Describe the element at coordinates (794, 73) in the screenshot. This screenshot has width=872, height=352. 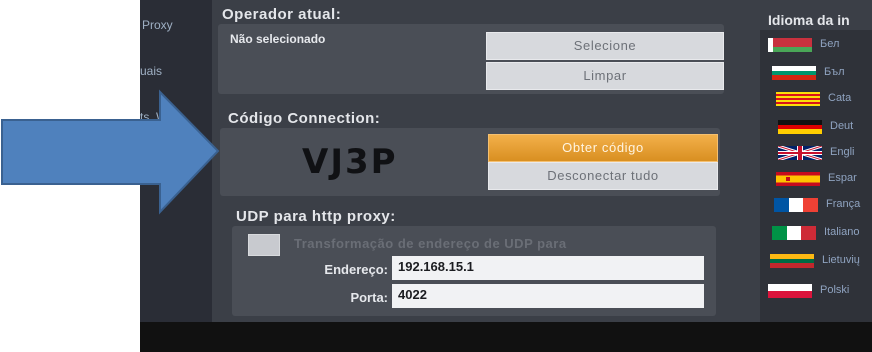
I see `bulgaria-flag-icon` at that location.